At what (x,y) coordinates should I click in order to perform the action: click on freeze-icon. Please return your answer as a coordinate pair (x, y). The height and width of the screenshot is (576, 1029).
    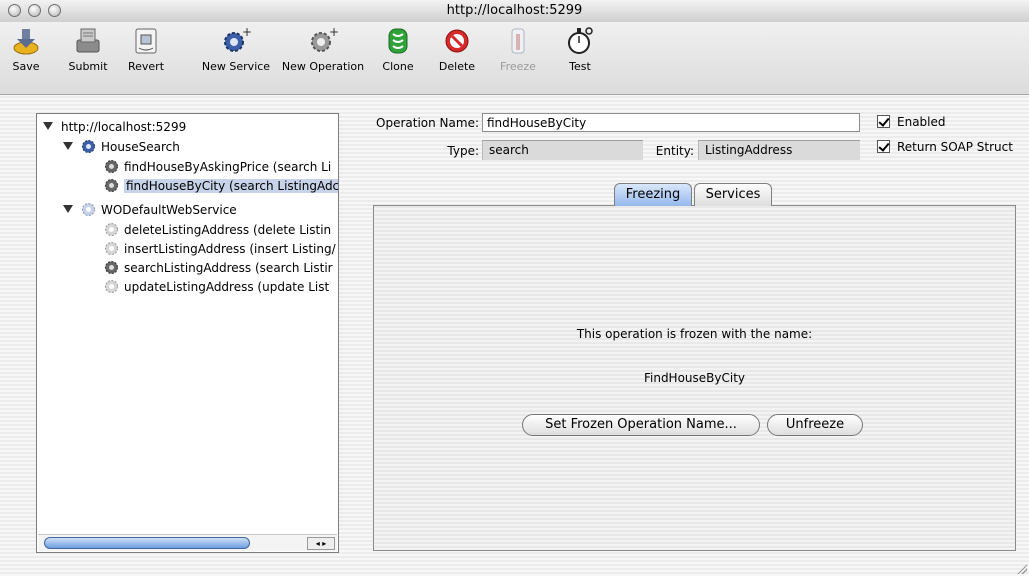
    Looking at the image, I should click on (518, 41).